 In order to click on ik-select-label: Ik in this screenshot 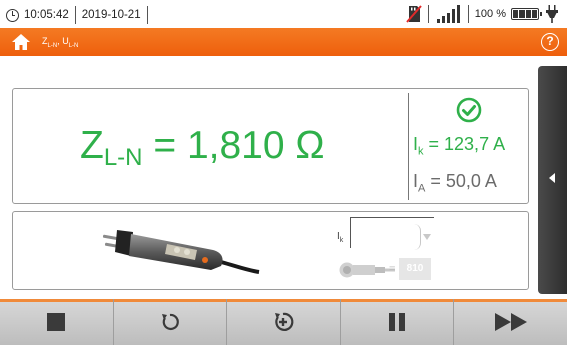, I will do `click(340, 237)`.